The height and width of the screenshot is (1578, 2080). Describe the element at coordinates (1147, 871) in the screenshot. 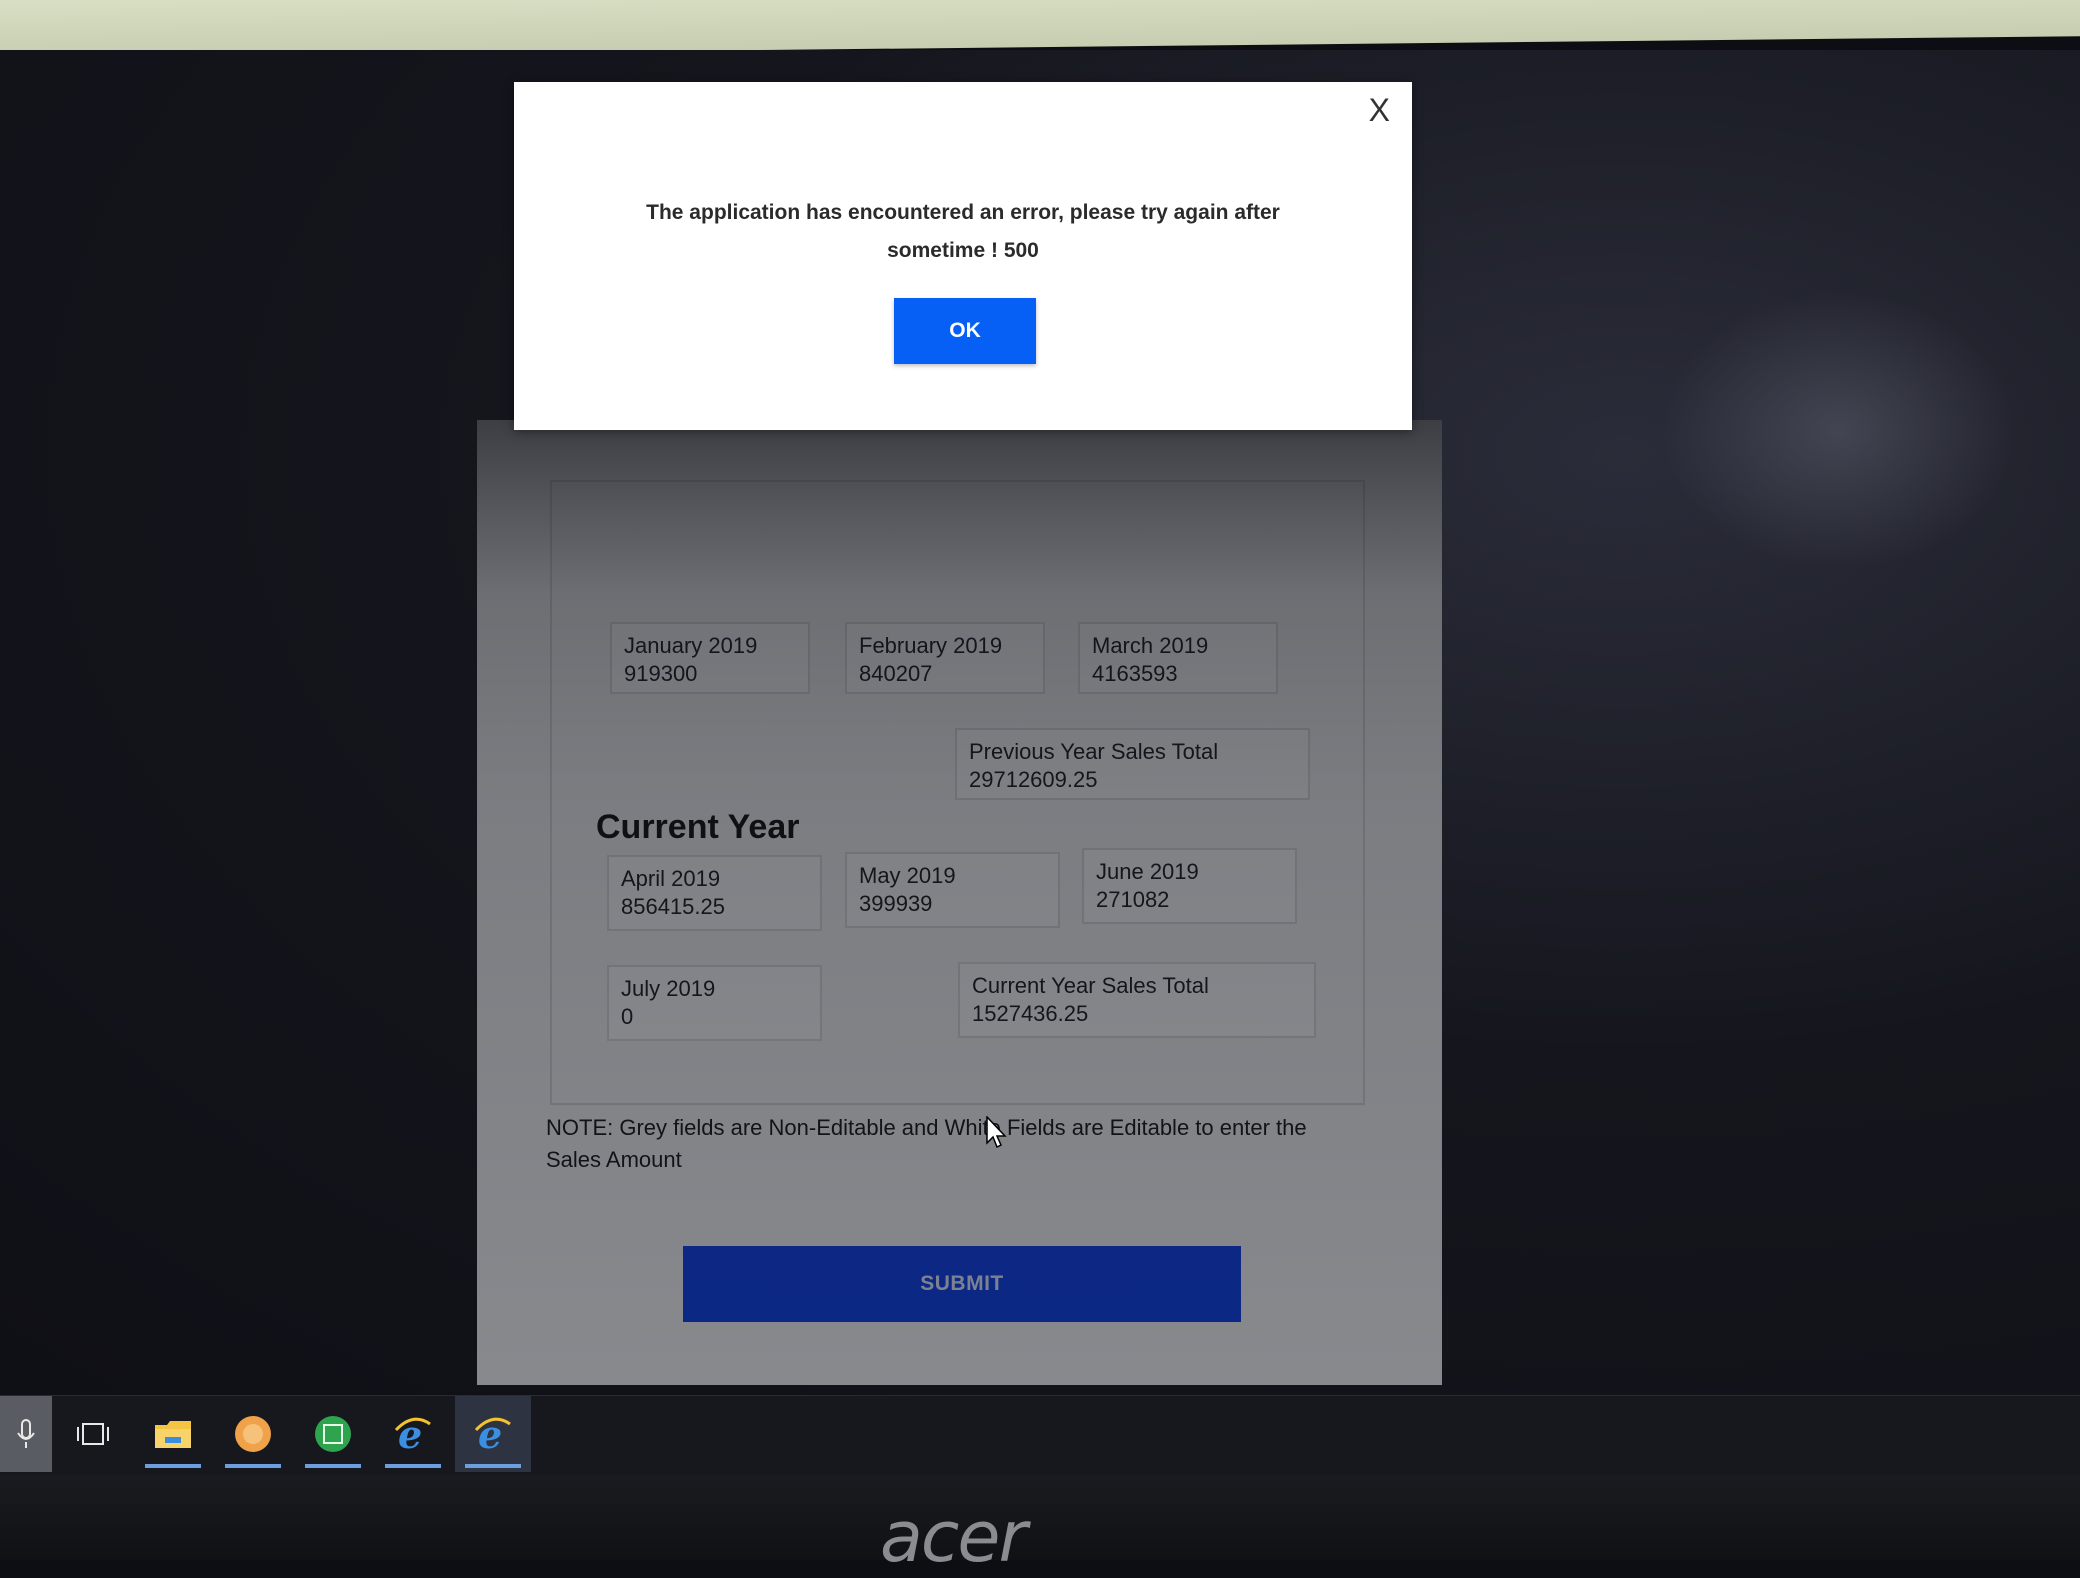

I see `field-label: June 2019` at that location.